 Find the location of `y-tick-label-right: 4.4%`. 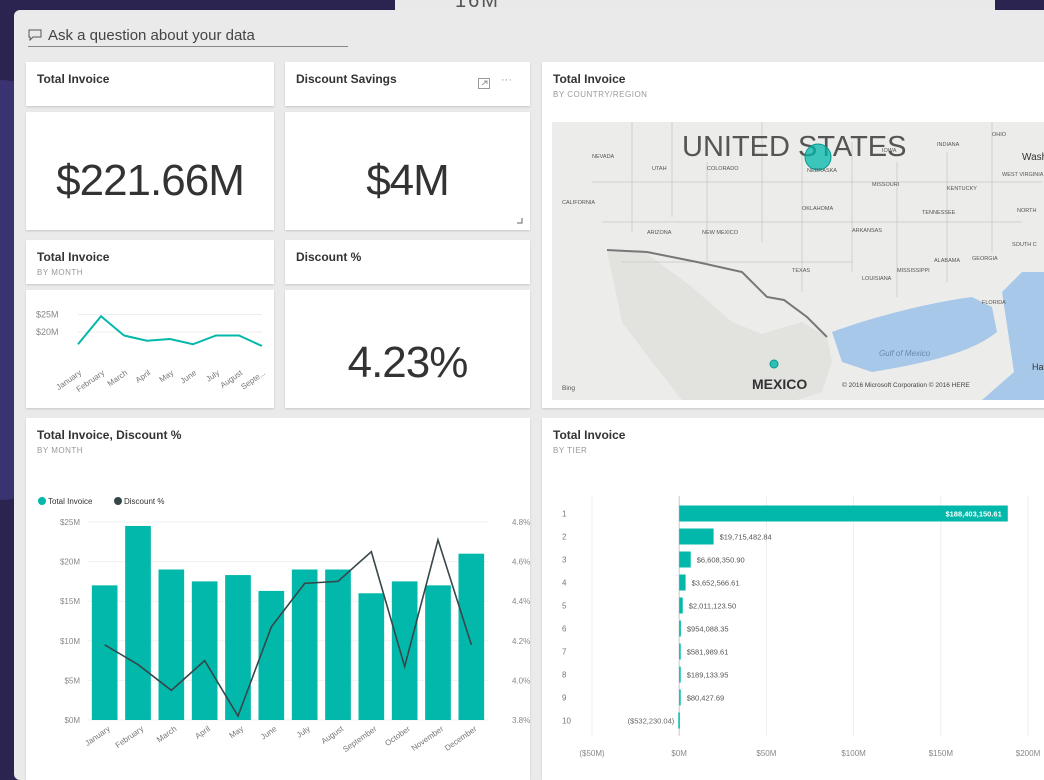

y-tick-label-right: 4.4% is located at coordinates (521, 601).